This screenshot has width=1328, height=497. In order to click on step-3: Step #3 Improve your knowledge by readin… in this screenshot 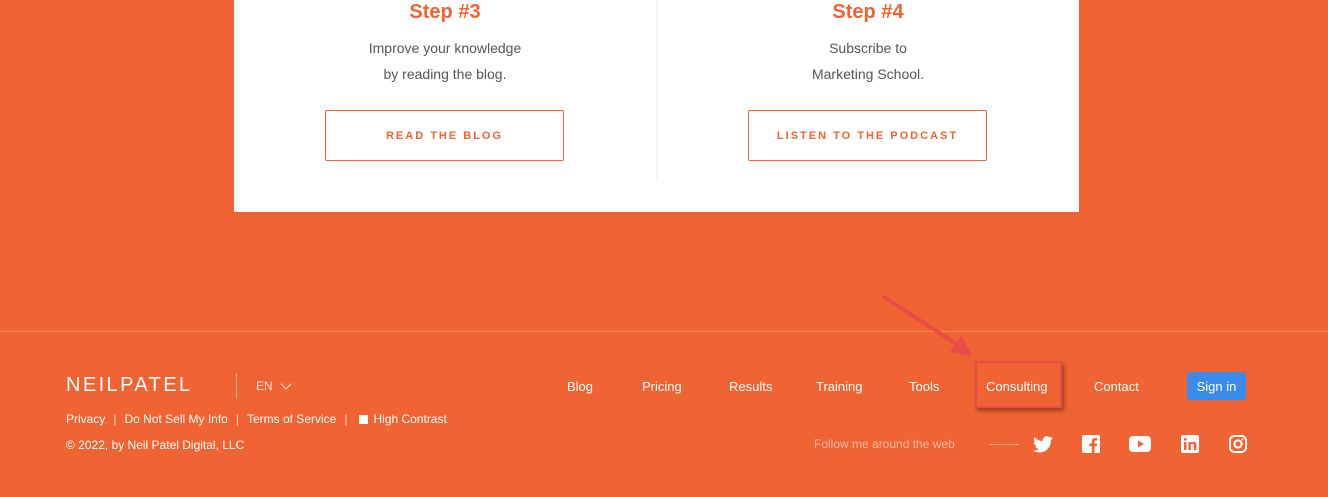, I will do `click(445, 80)`.